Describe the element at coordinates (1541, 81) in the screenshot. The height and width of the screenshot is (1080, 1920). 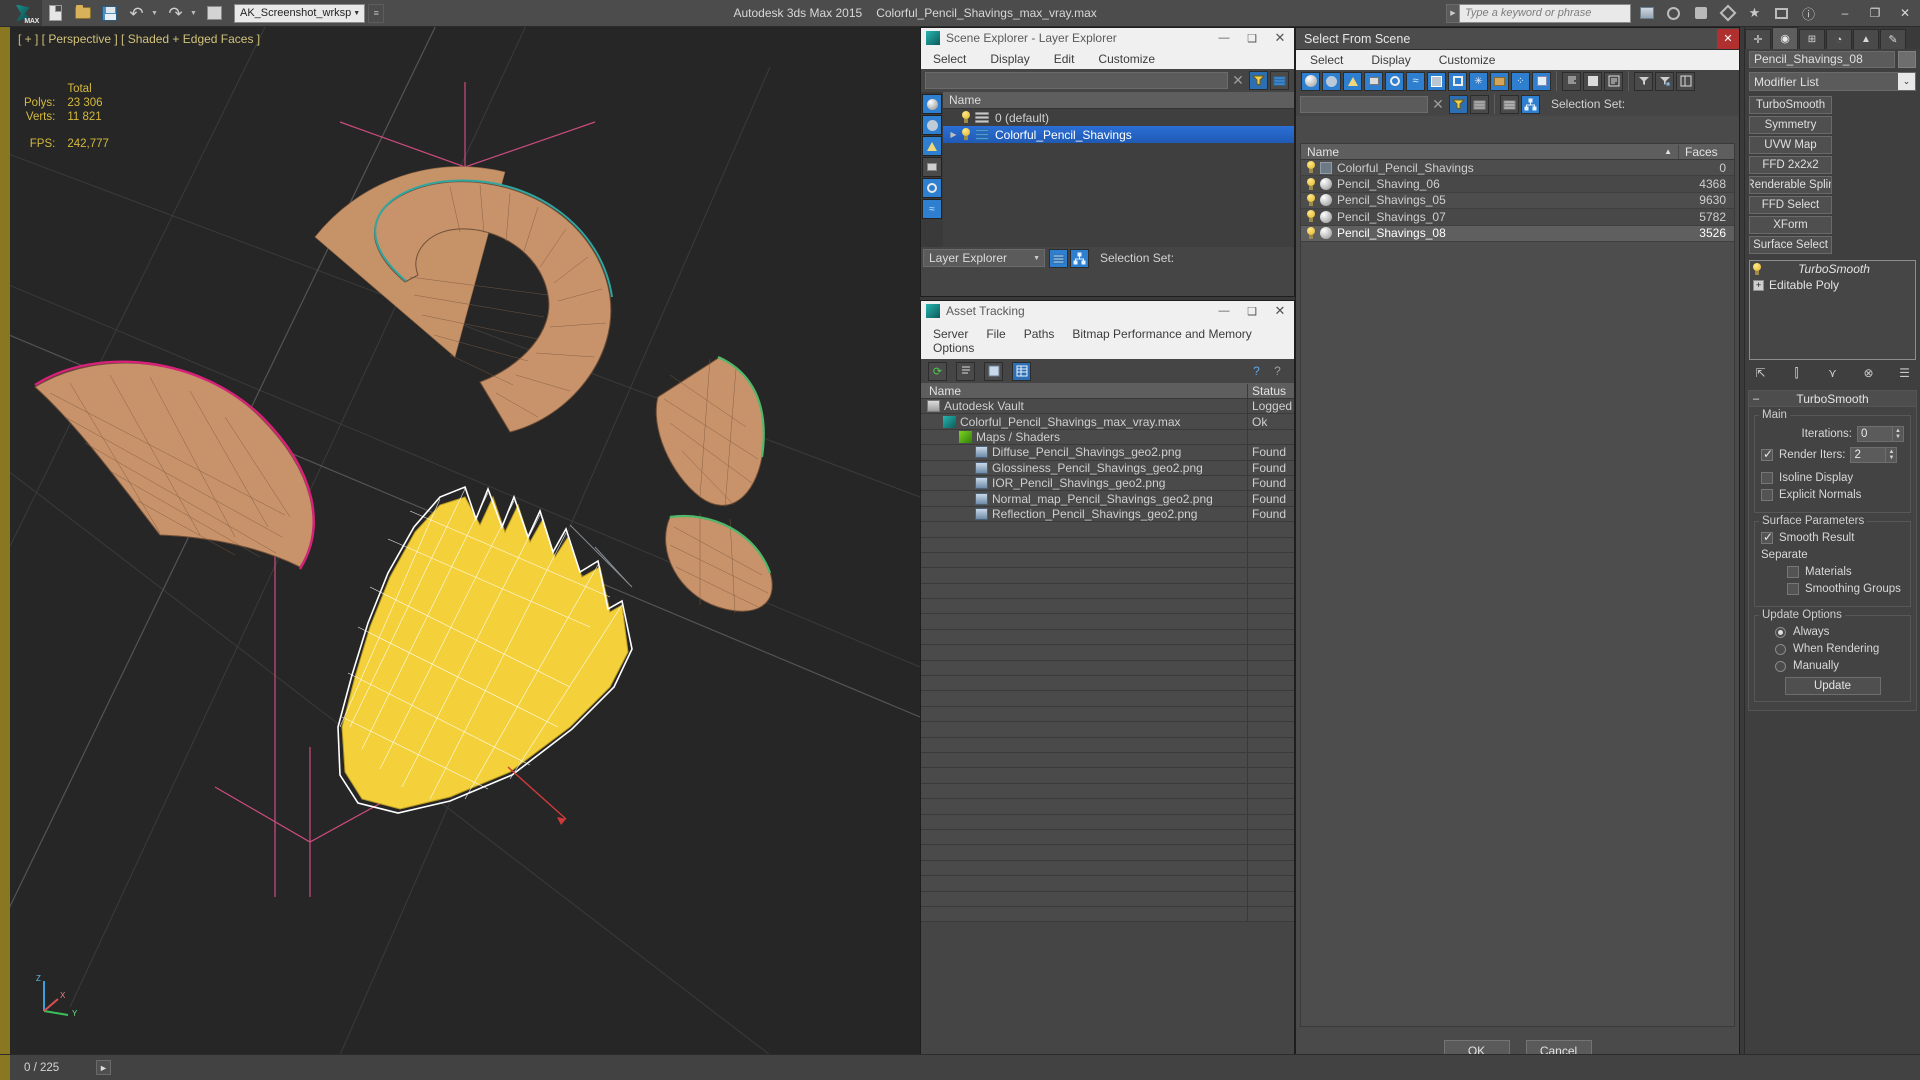
I see `none-filter-icon` at that location.